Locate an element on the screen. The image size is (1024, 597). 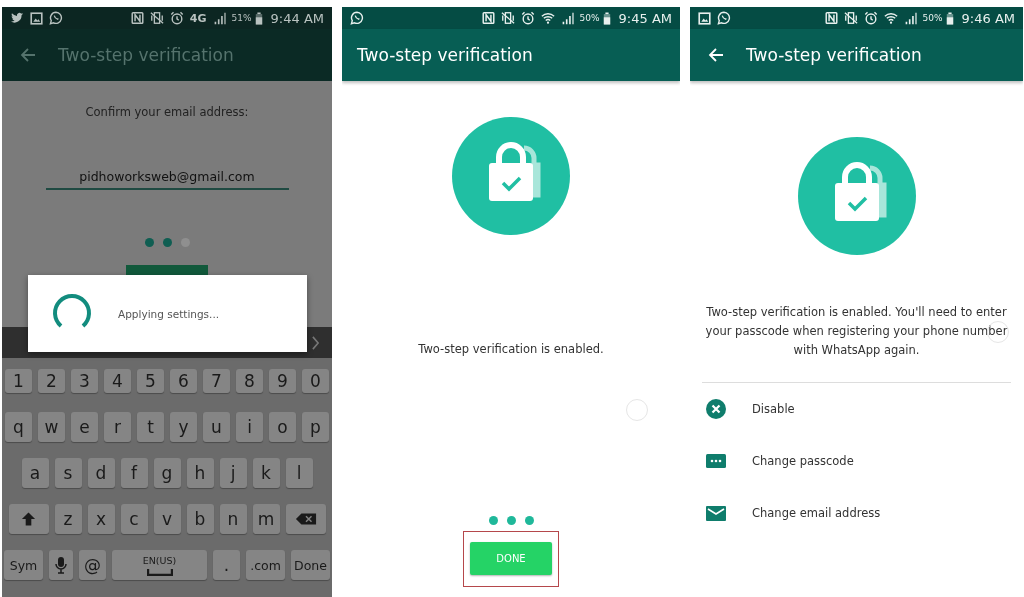
status-message: Two-step verification is enabled. is located at coordinates (511, 349).